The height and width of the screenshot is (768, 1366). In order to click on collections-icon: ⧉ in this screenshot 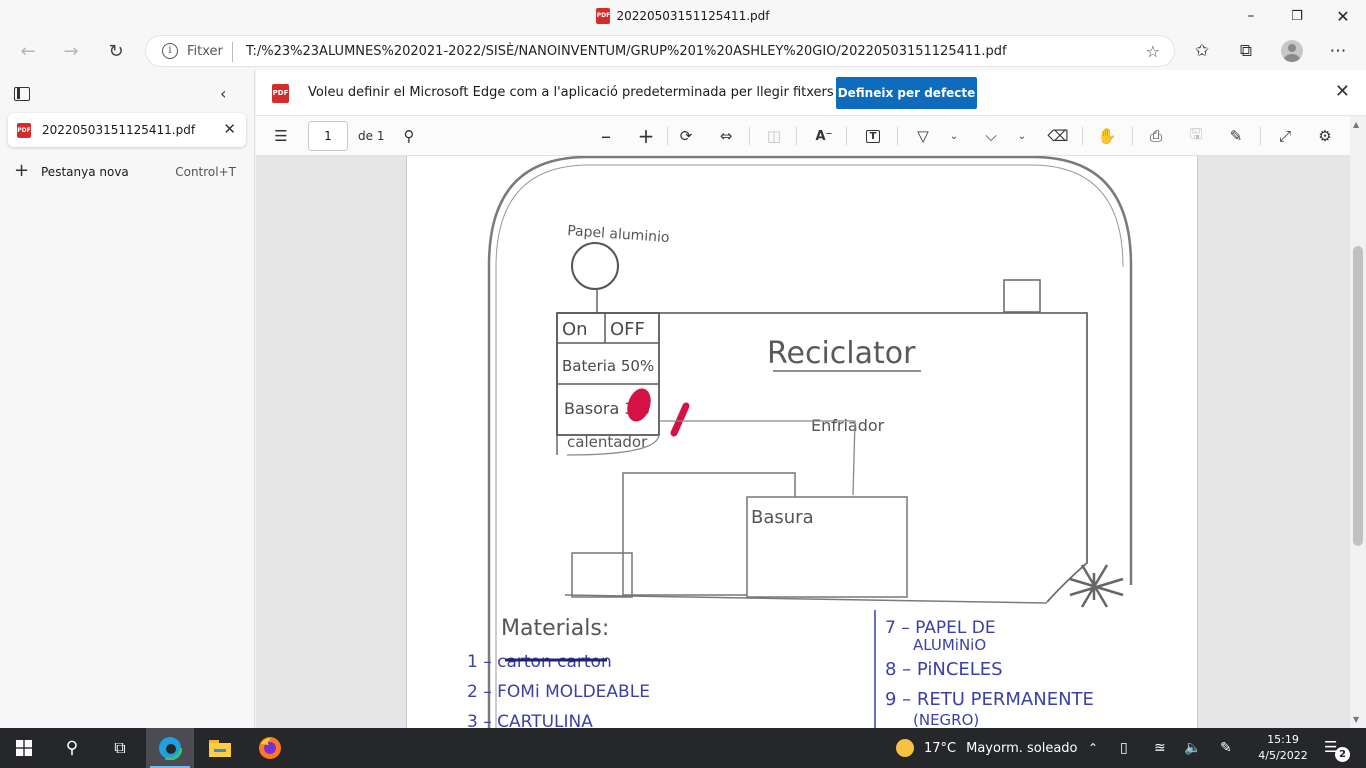, I will do `click(1246, 51)`.